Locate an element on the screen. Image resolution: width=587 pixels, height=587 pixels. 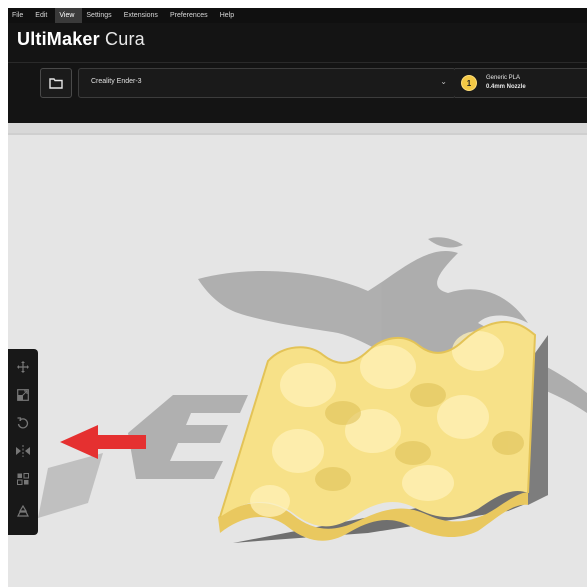
per-model-settings-button is located at coordinates (23, 479).